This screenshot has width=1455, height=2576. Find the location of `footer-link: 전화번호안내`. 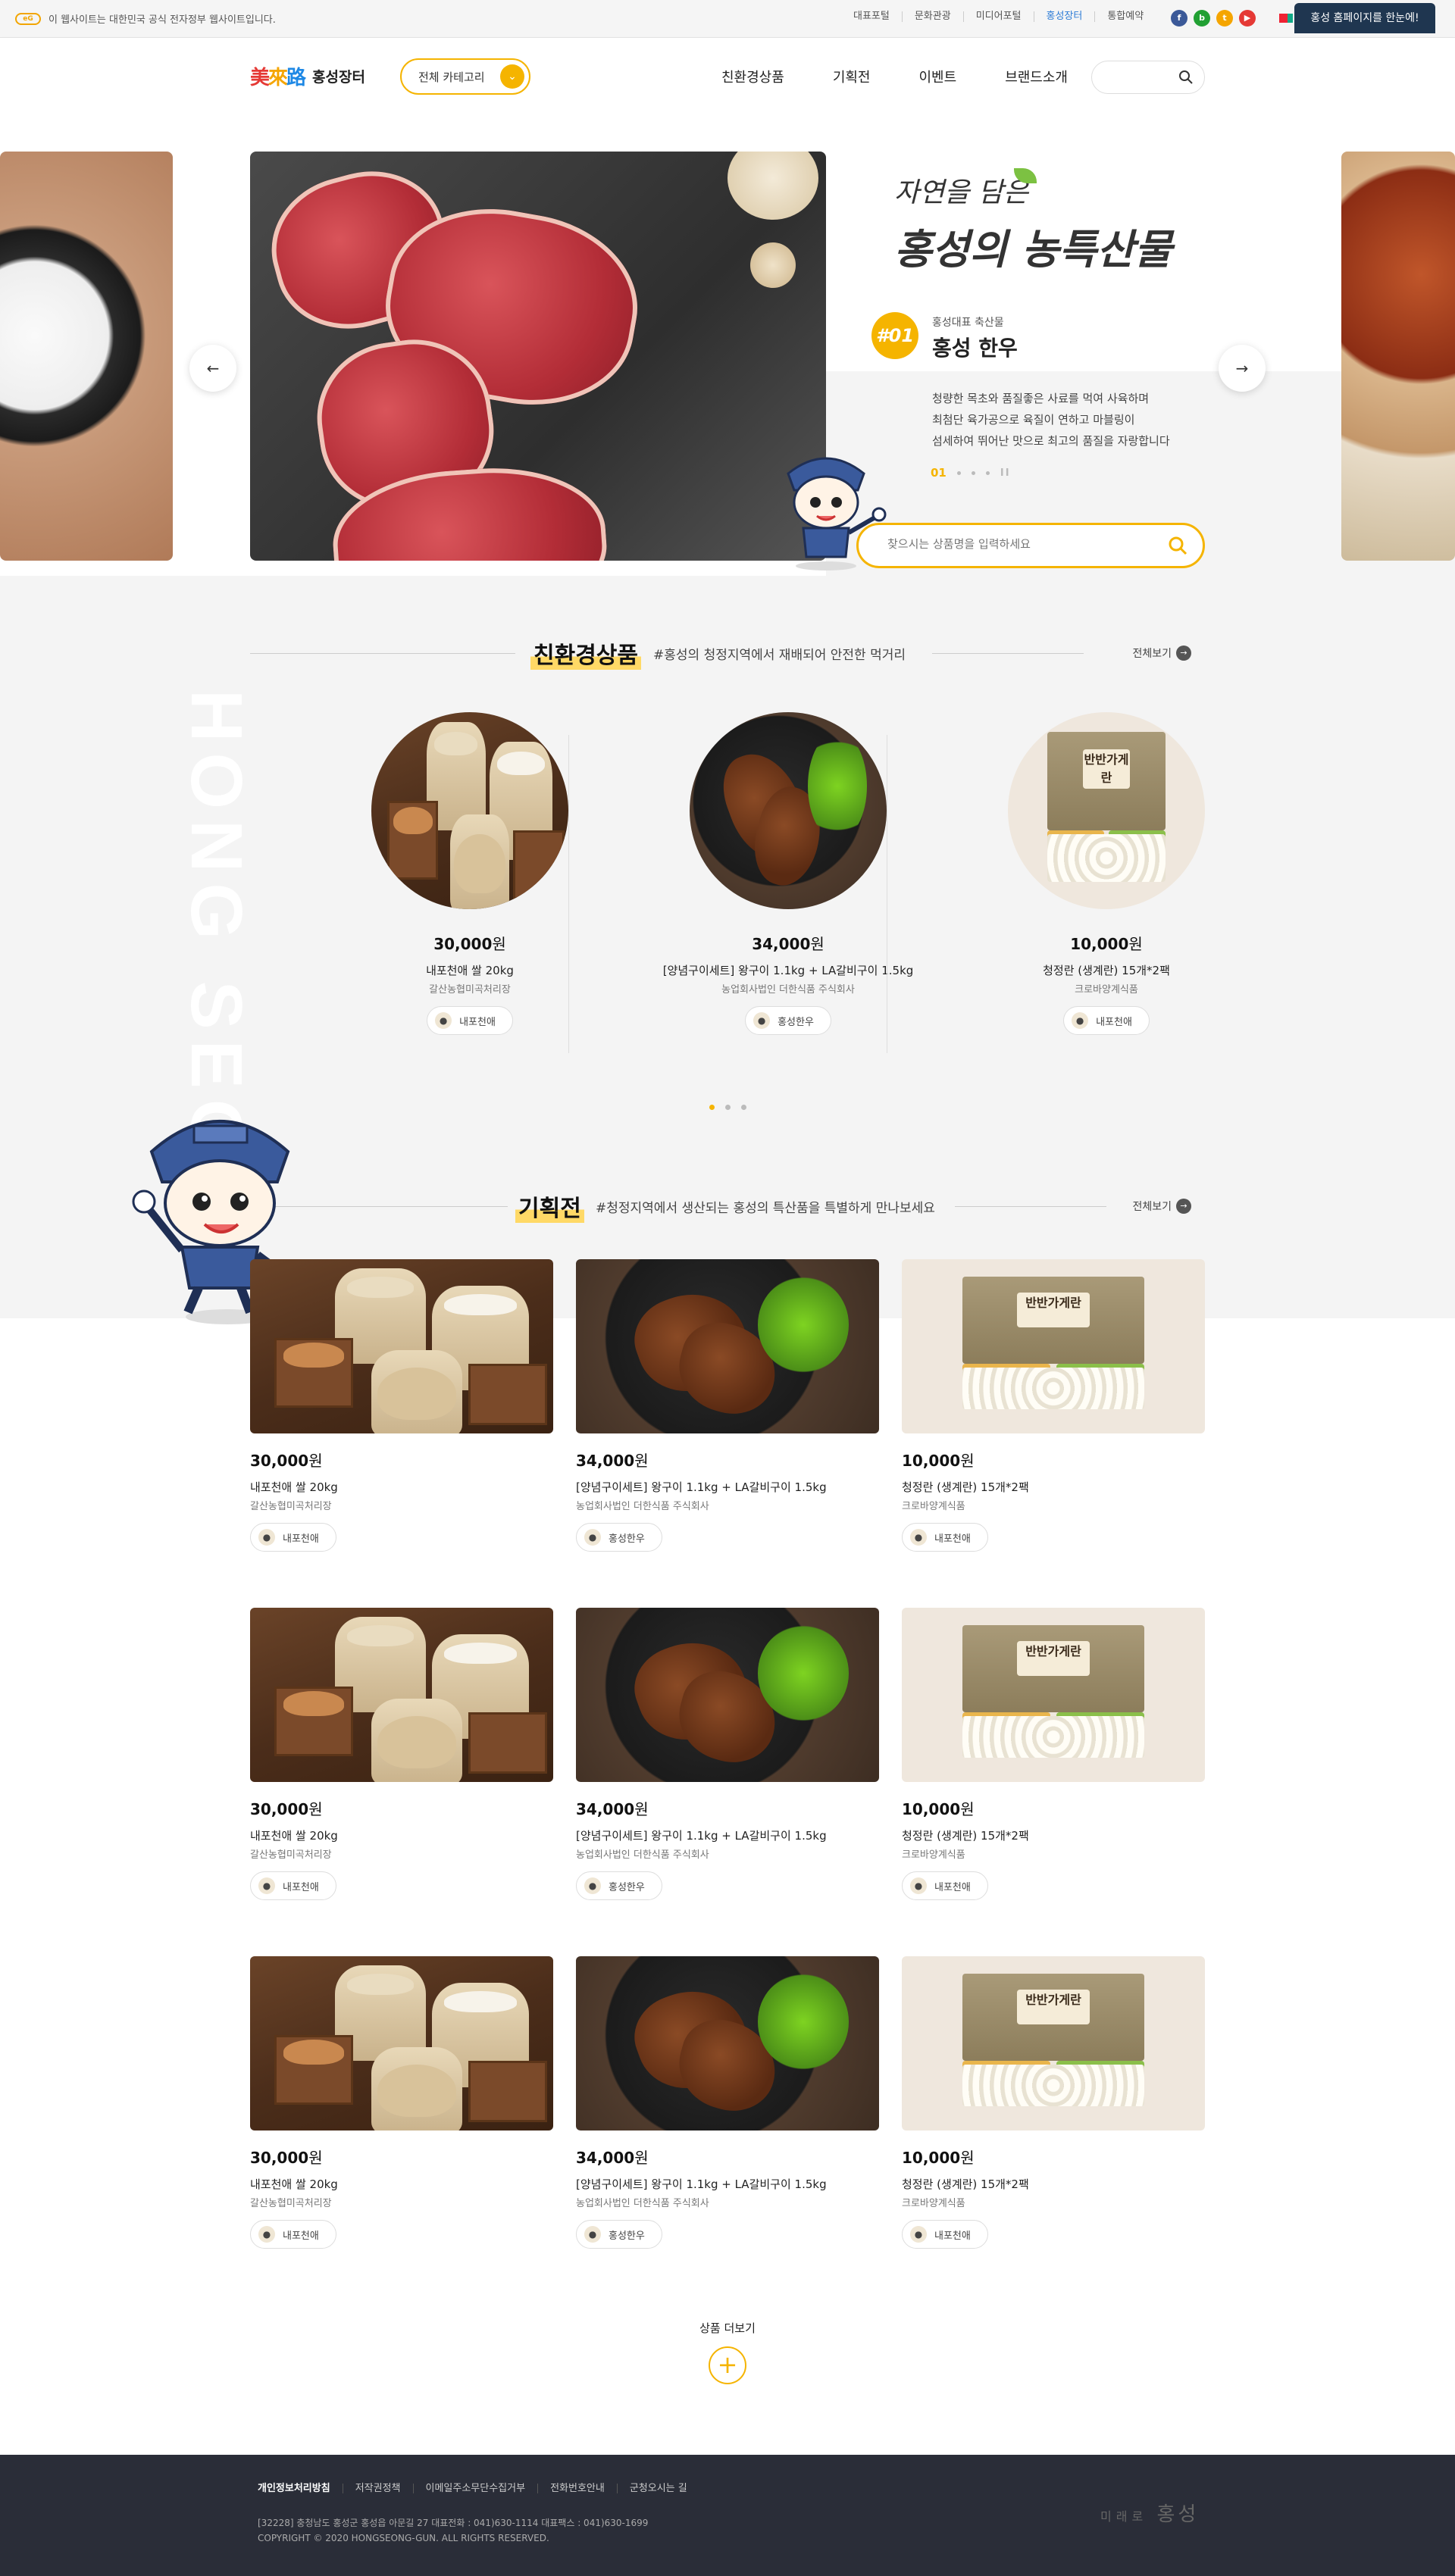

footer-link: 전화번호안내 is located at coordinates (577, 2488).